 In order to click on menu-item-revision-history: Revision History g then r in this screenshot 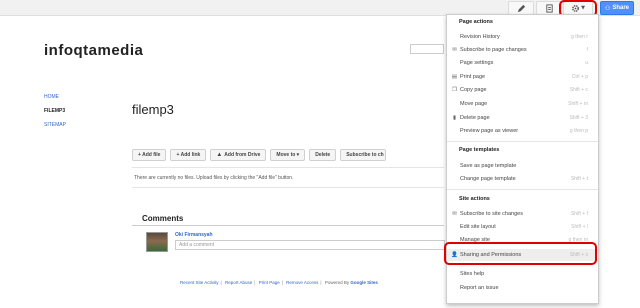, I will do `click(522, 37)`.